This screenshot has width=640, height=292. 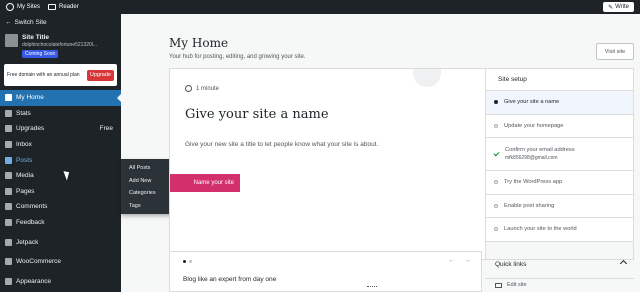 I want to click on sidebar-item-label: Posts, so click(x=24, y=160).